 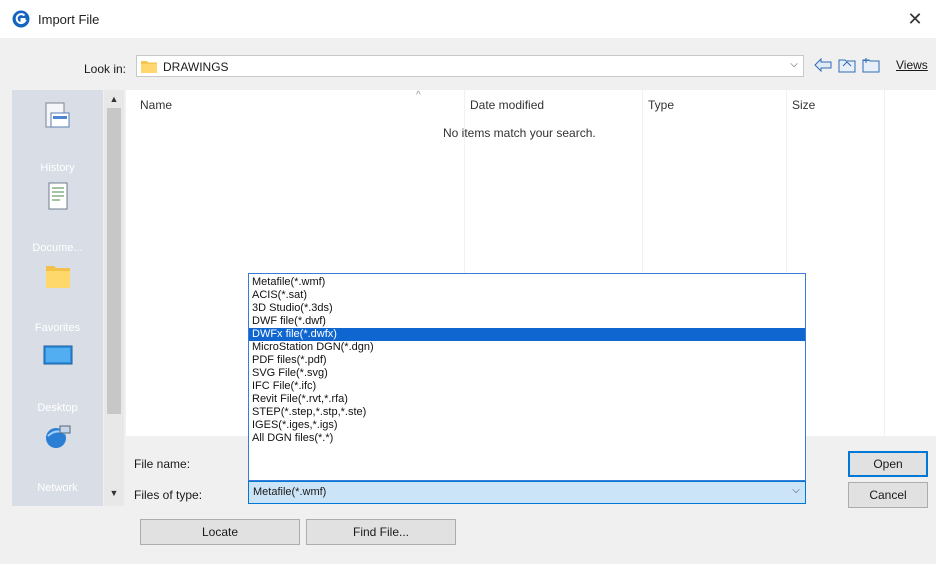 I want to click on filetype-option: STEP(*.step,*.stp,*.ste), so click(x=527, y=412).